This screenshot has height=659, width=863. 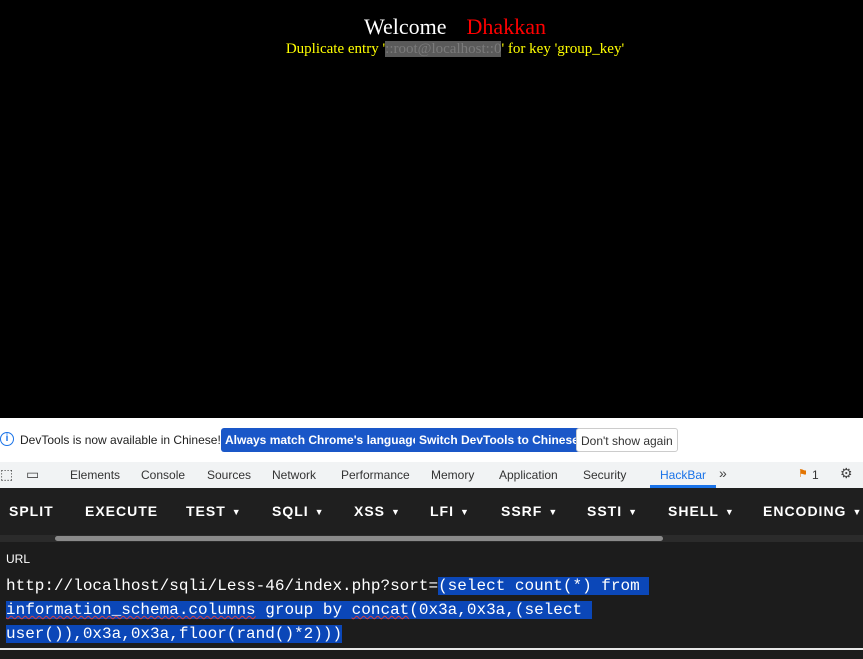 I want to click on xss-menu: XSS ▼, so click(x=377, y=511).